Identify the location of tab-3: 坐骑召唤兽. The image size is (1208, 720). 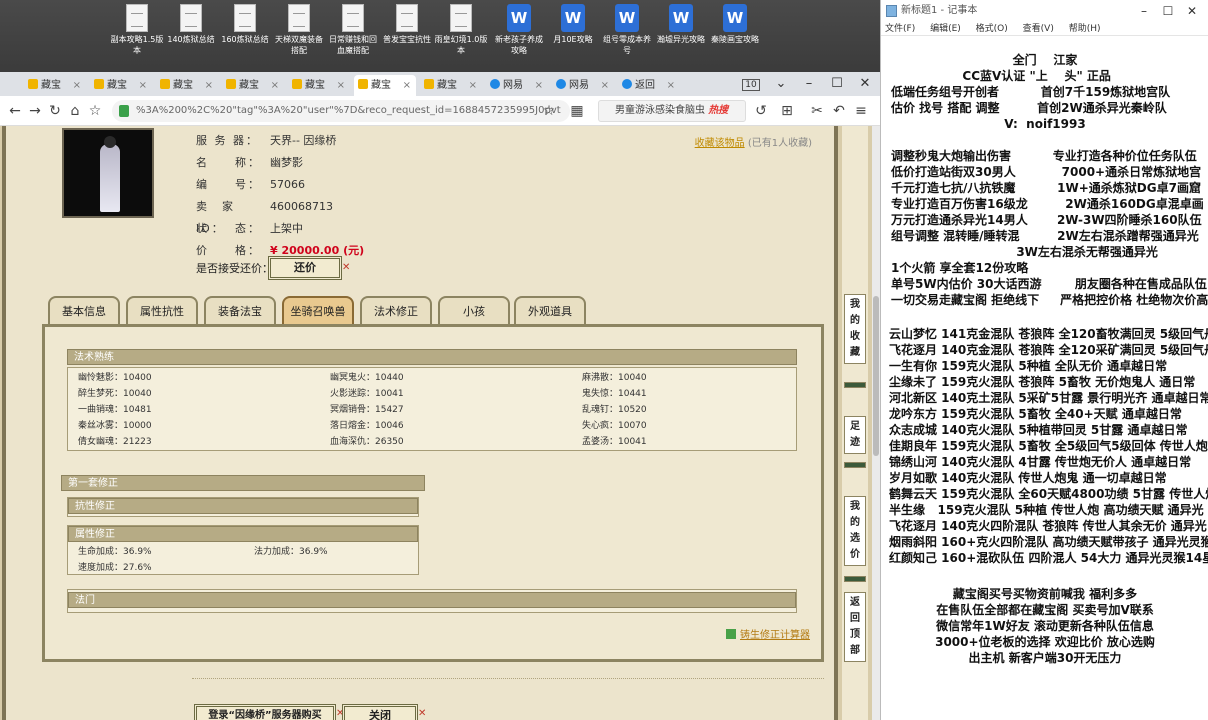
(318, 311).